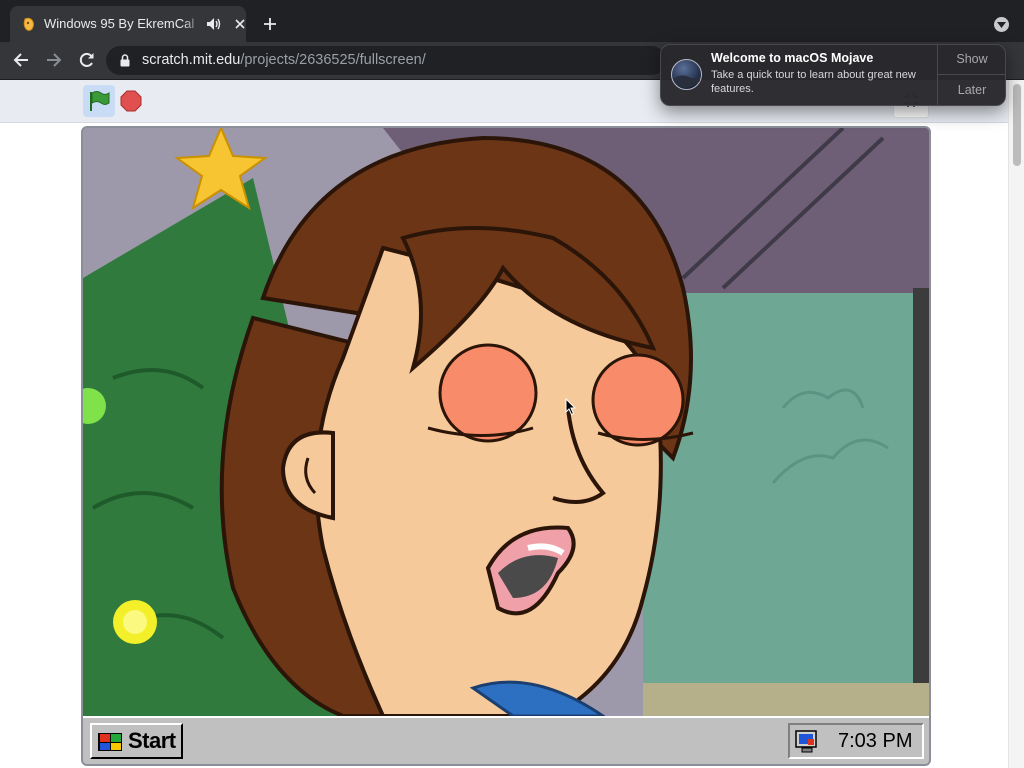 Image resolution: width=1024 pixels, height=768 pixels. What do you see at coordinates (686, 74) in the screenshot?
I see `macos-mojave-icon` at bounding box center [686, 74].